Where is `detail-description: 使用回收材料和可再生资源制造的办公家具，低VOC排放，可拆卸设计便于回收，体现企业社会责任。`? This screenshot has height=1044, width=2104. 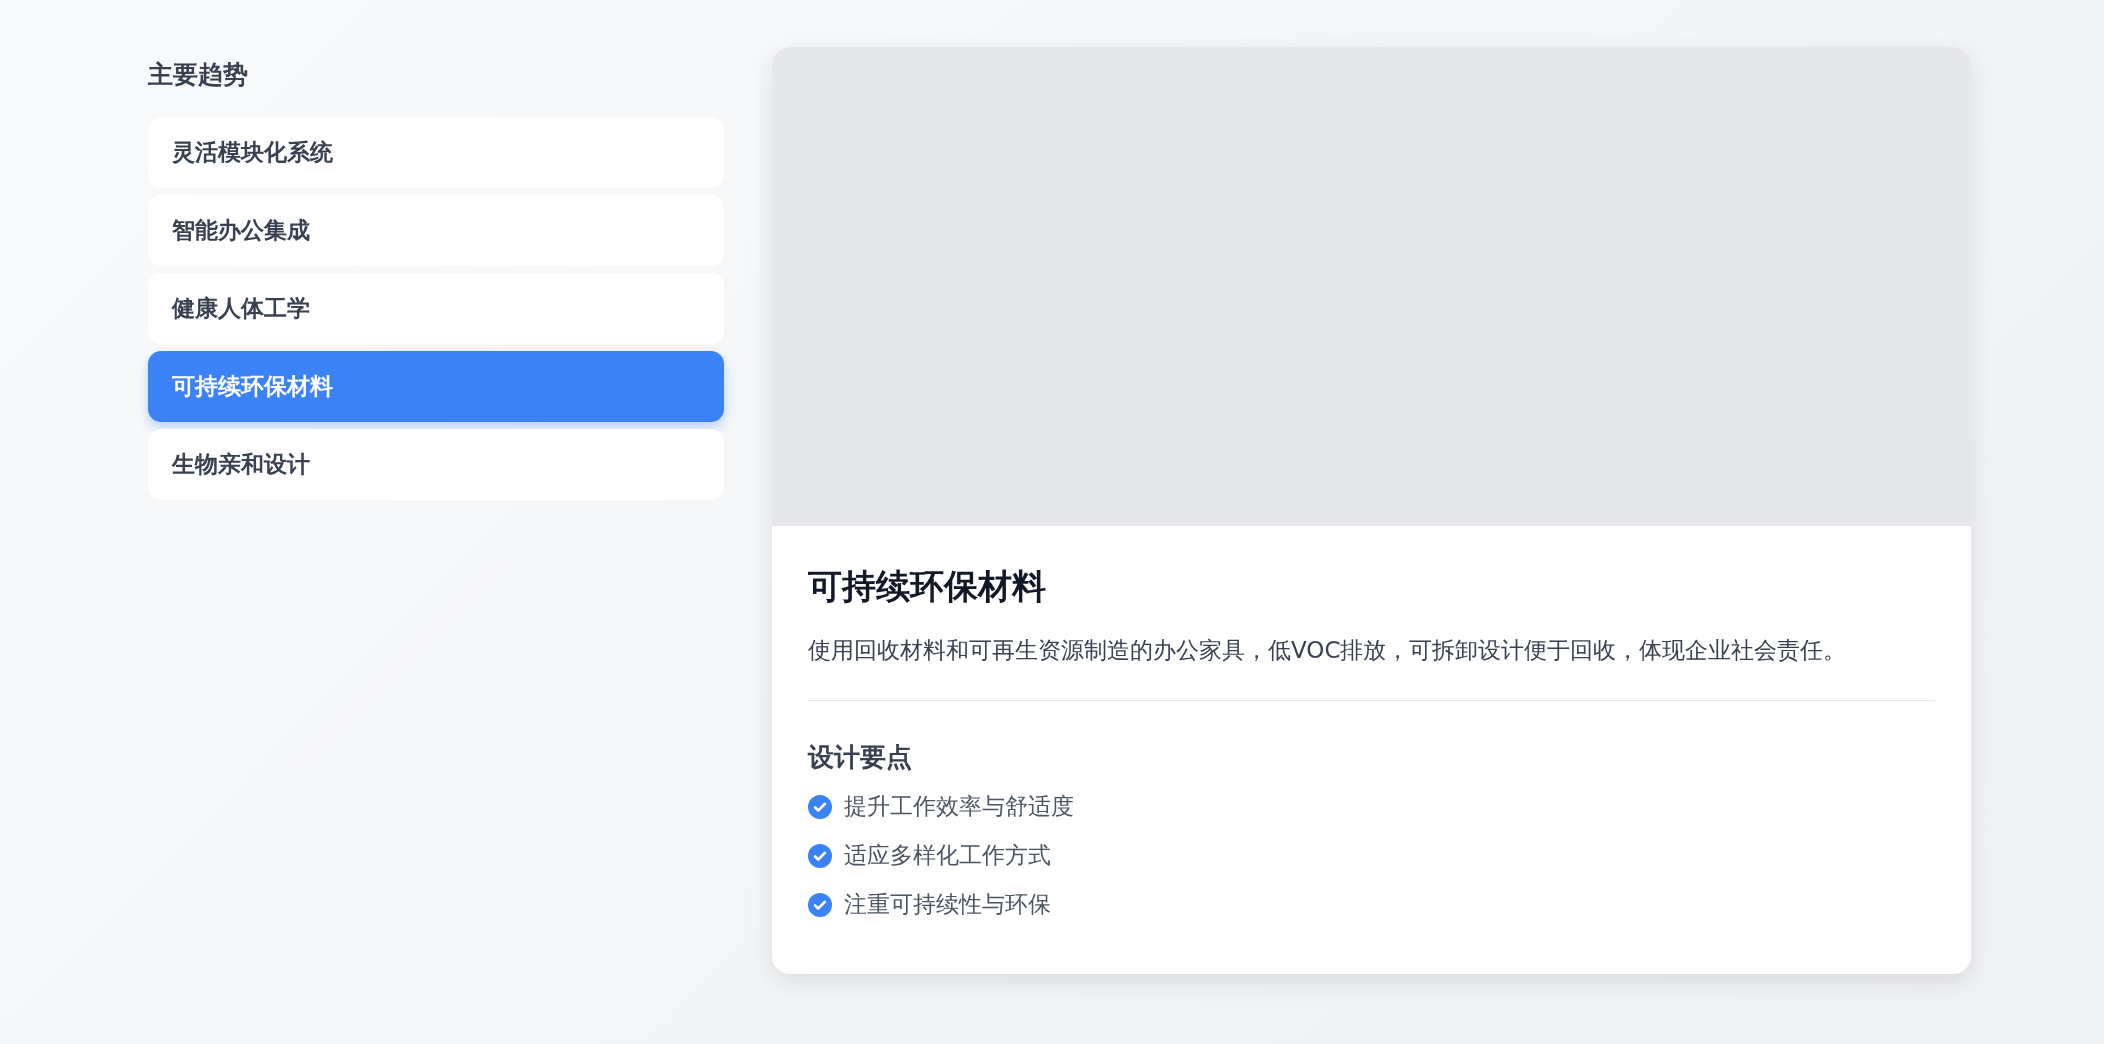 detail-description: 使用回收材料和可再生资源制造的办公家具，低VOC排放，可拆卸设计便于回收，体现企业社会责任。 is located at coordinates (1328, 650).